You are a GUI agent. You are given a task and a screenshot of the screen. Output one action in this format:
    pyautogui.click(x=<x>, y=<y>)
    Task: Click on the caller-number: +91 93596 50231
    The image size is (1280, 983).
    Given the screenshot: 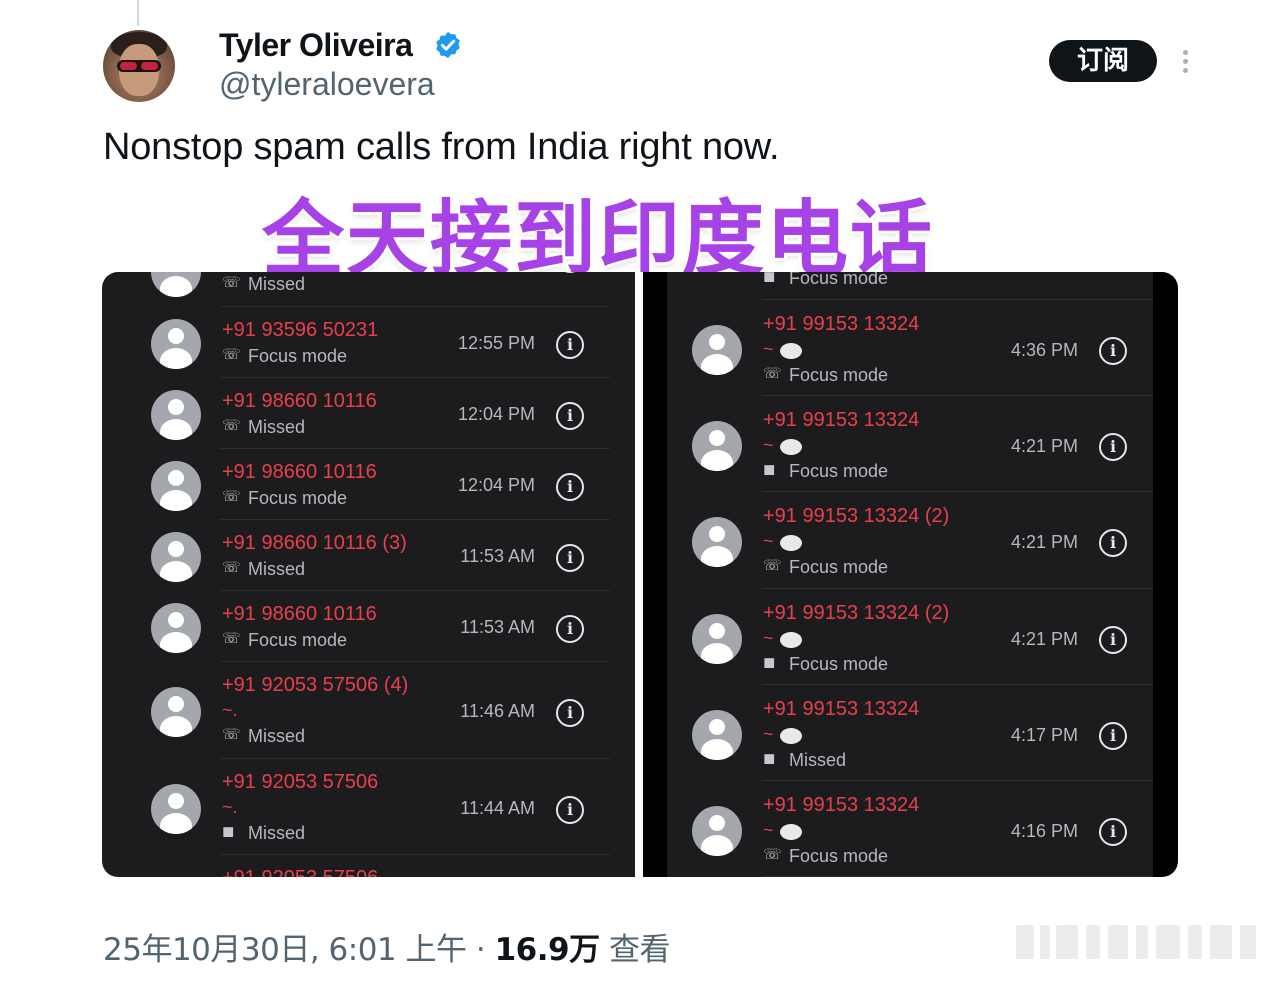 What is the action you would take?
    pyautogui.click(x=300, y=330)
    